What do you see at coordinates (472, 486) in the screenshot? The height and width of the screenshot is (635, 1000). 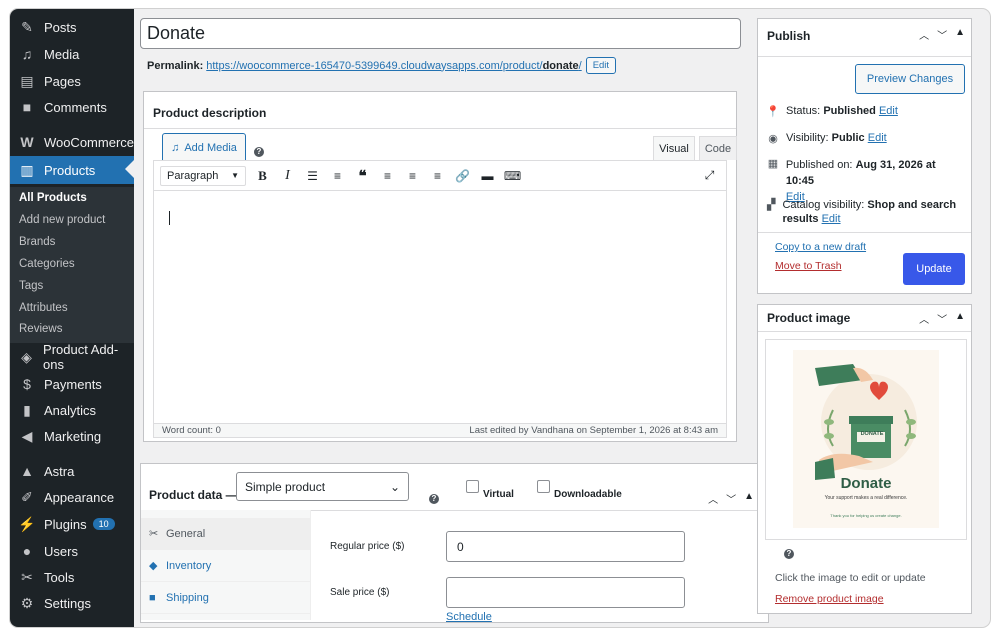 I see `virtual-checkbox` at bounding box center [472, 486].